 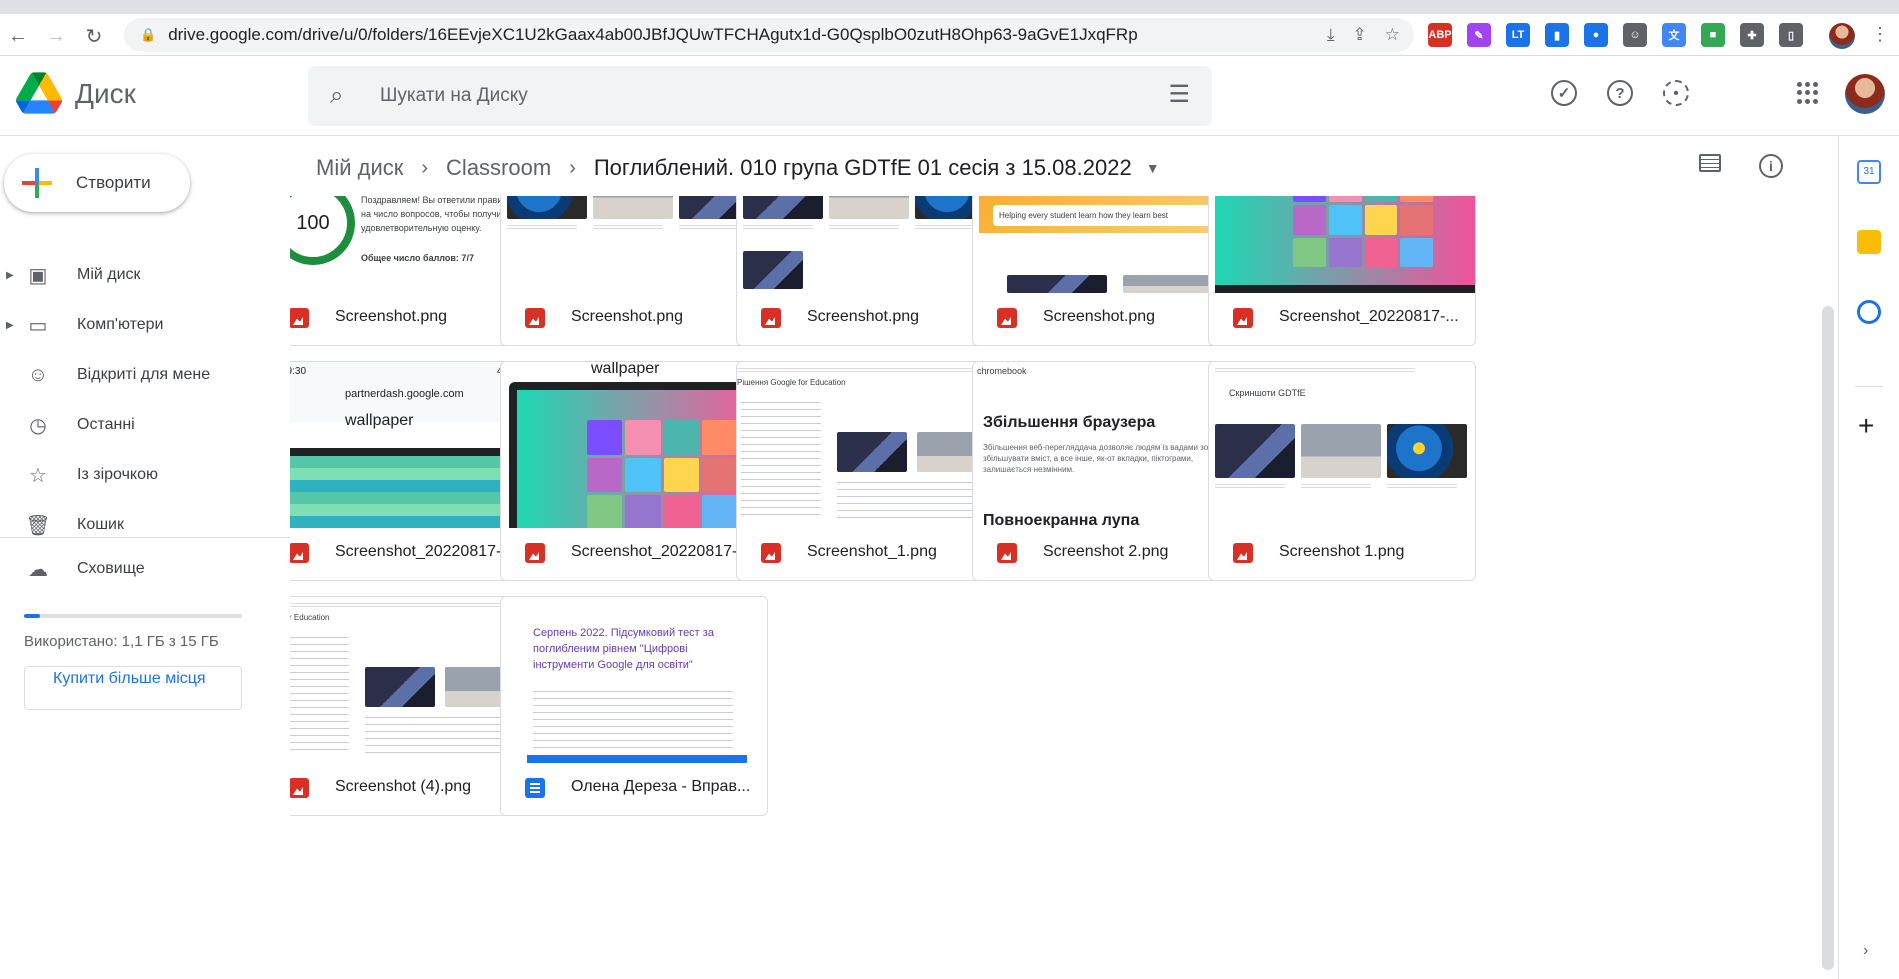 What do you see at coordinates (1842, 36) in the screenshot?
I see `browser-profile-avatar` at bounding box center [1842, 36].